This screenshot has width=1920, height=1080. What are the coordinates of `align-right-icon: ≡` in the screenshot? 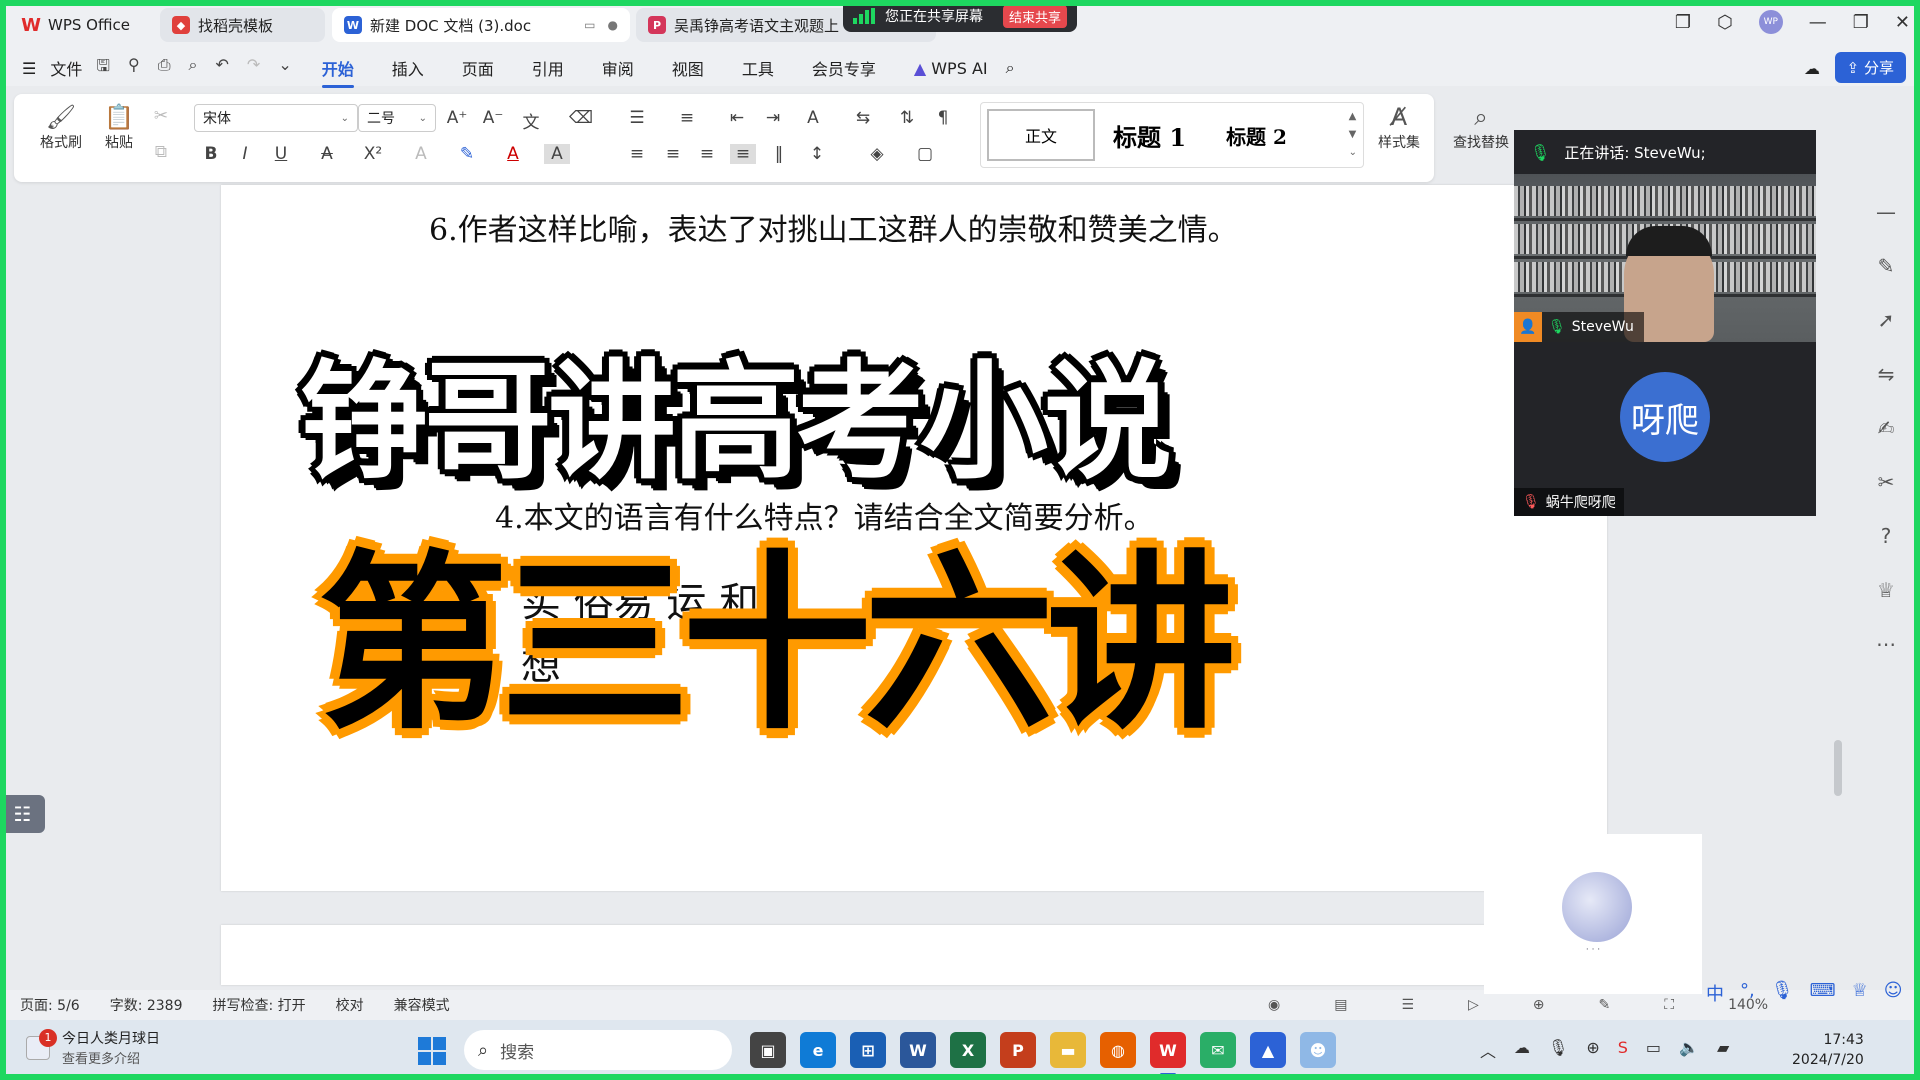 It's located at (707, 154).